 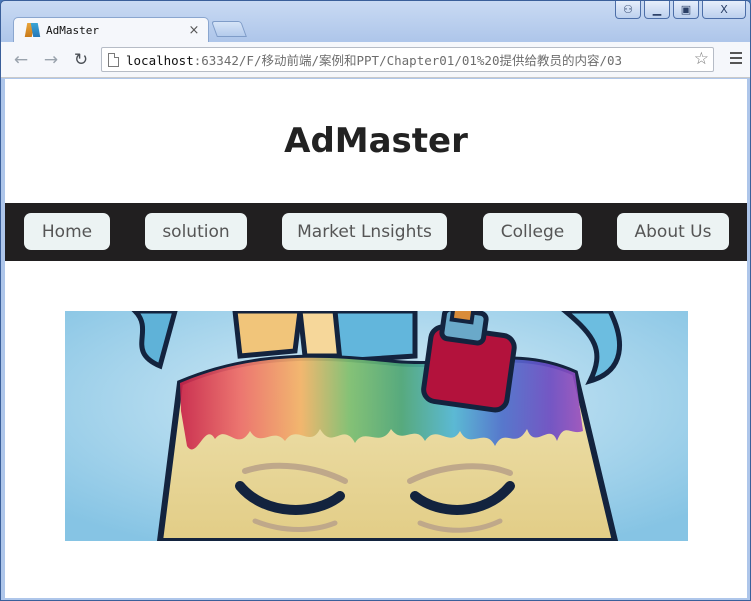 What do you see at coordinates (194, 30) in the screenshot?
I see `tab-close-icon: ×` at bounding box center [194, 30].